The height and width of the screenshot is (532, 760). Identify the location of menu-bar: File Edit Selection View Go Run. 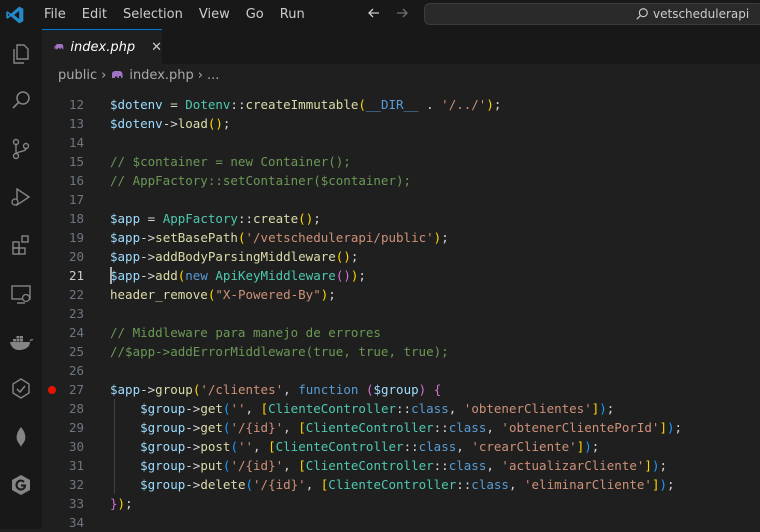
(174, 14).